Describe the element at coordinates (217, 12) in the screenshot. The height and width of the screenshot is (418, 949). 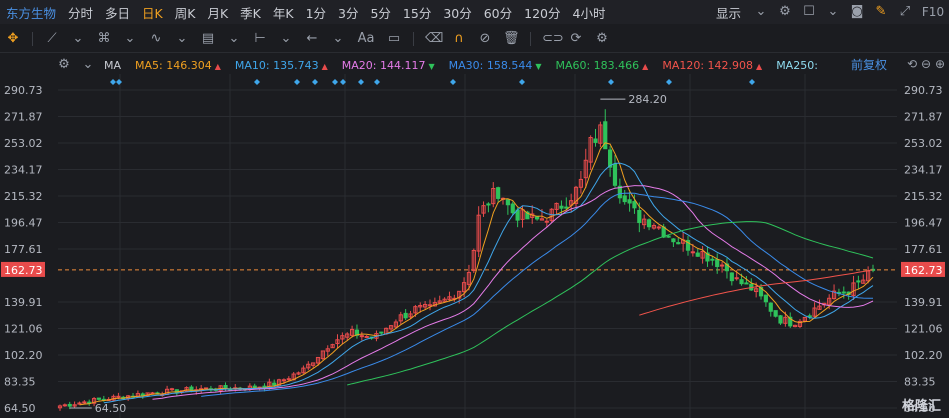
I see `tab-period: 月K` at that location.